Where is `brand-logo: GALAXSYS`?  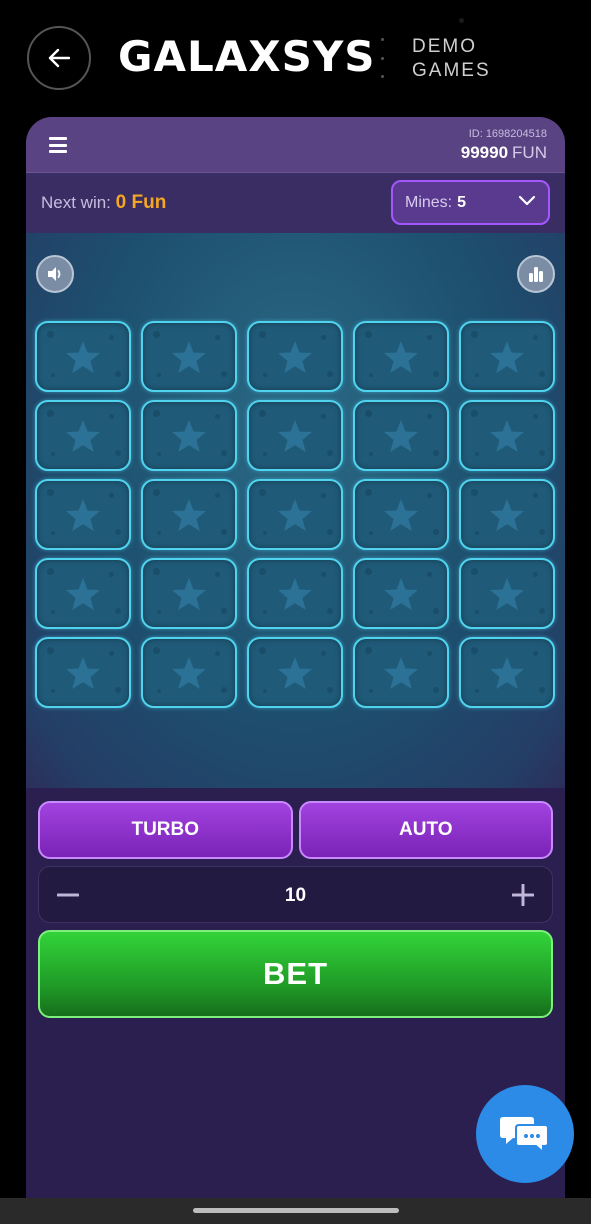
brand-logo: GALAXSYS is located at coordinates (247, 56).